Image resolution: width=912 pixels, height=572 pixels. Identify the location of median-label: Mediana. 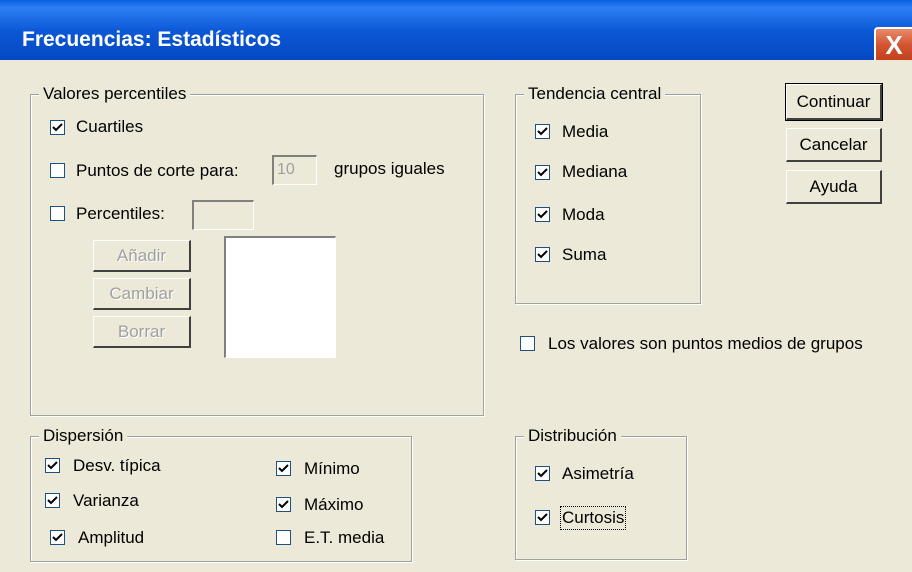
(594, 172).